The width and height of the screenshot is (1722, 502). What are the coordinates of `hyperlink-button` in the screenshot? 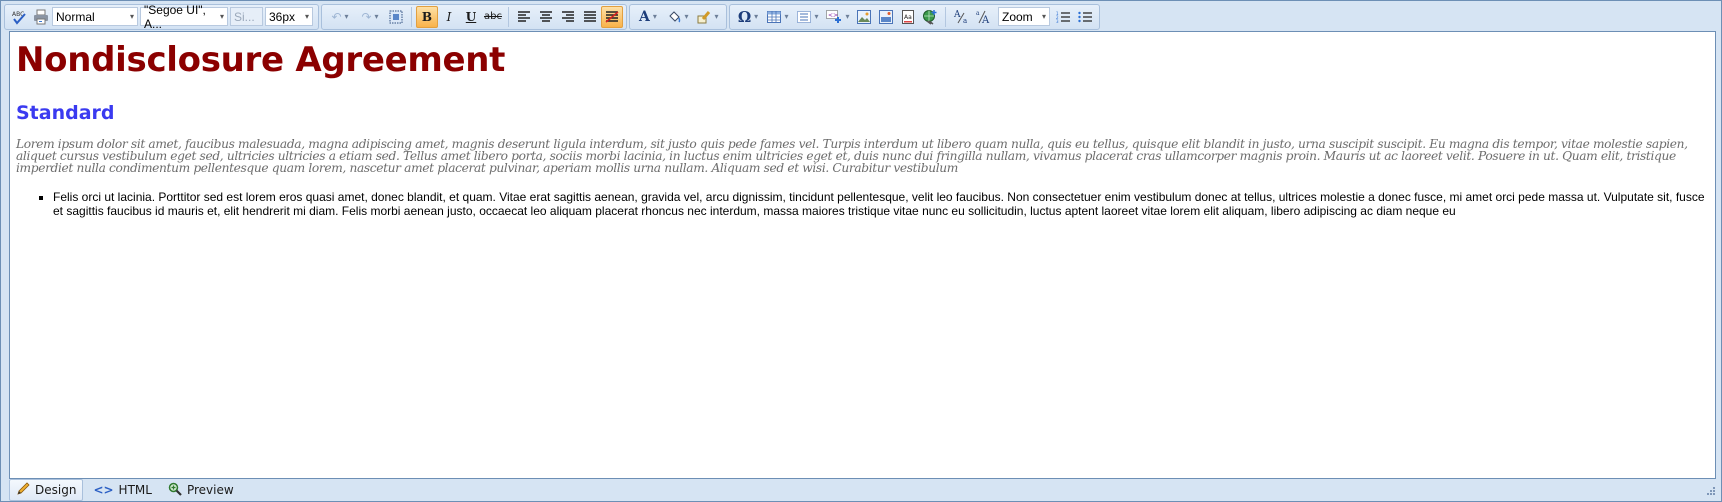 It's located at (930, 17).